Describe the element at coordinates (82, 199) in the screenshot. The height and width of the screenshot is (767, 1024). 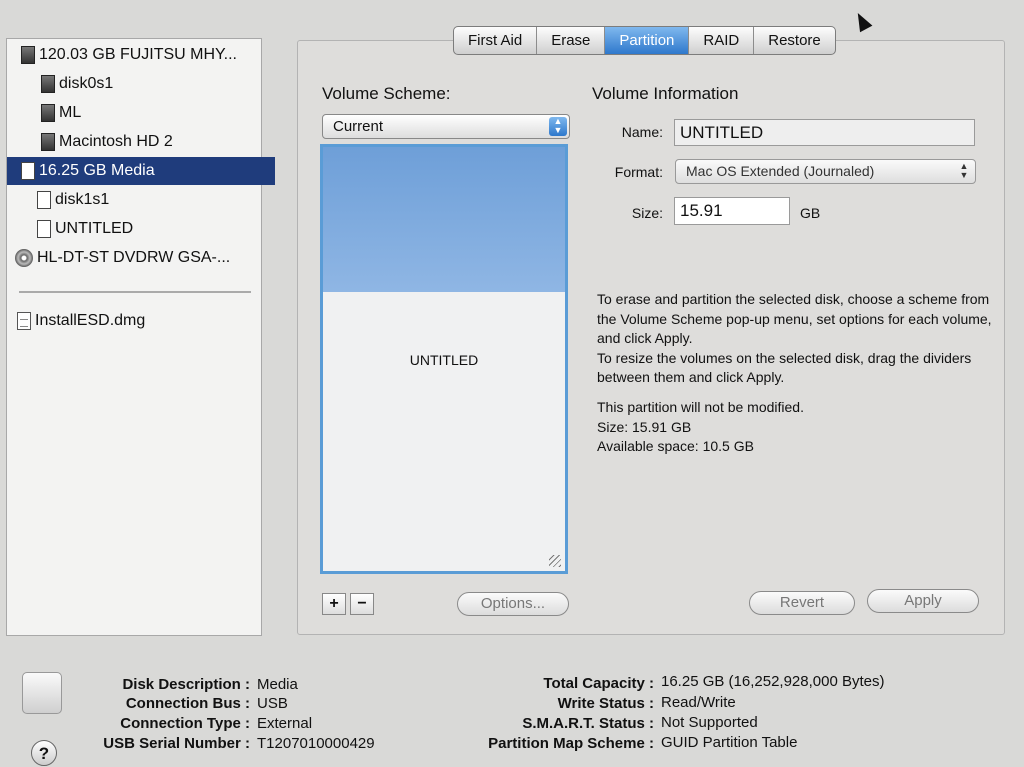
I see `sidebar-item-label: disk1s1` at that location.